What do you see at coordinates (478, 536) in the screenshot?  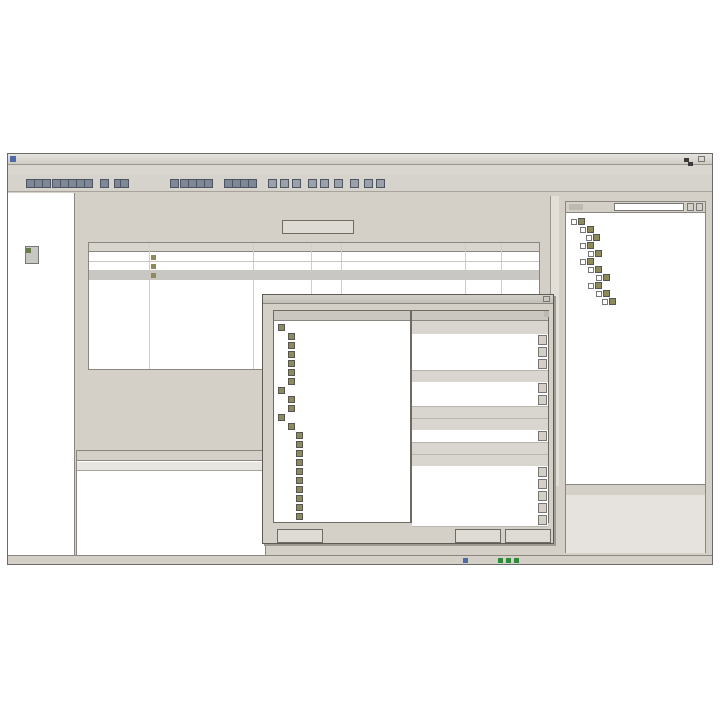 I see `cancel-button` at bounding box center [478, 536].